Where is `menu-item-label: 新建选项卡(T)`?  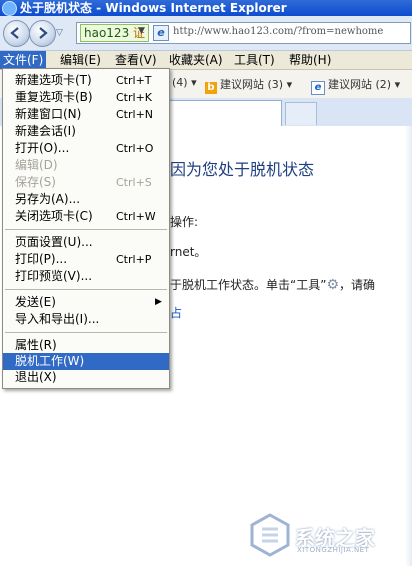
menu-item-label: 新建选项卡(T) is located at coordinates (53, 80).